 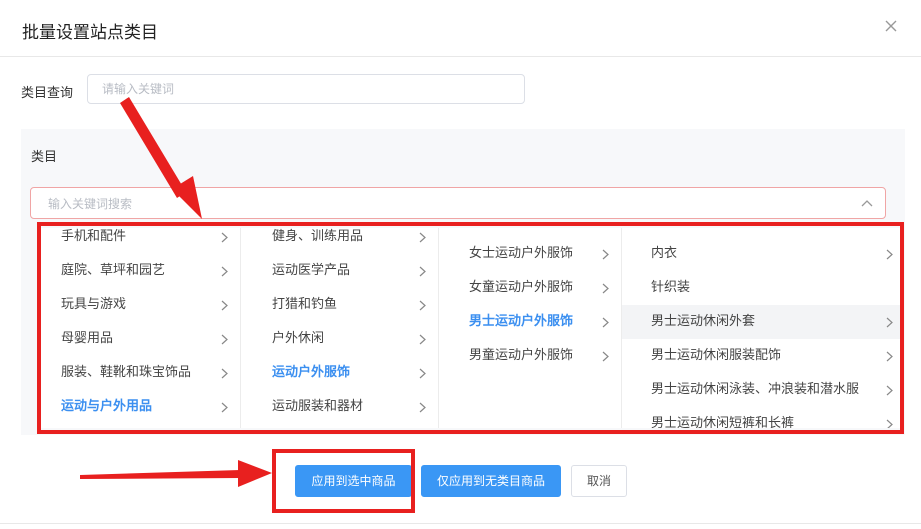 What do you see at coordinates (311, 372) in the screenshot?
I see `cascader-item-label: 运动户外服饰` at bounding box center [311, 372].